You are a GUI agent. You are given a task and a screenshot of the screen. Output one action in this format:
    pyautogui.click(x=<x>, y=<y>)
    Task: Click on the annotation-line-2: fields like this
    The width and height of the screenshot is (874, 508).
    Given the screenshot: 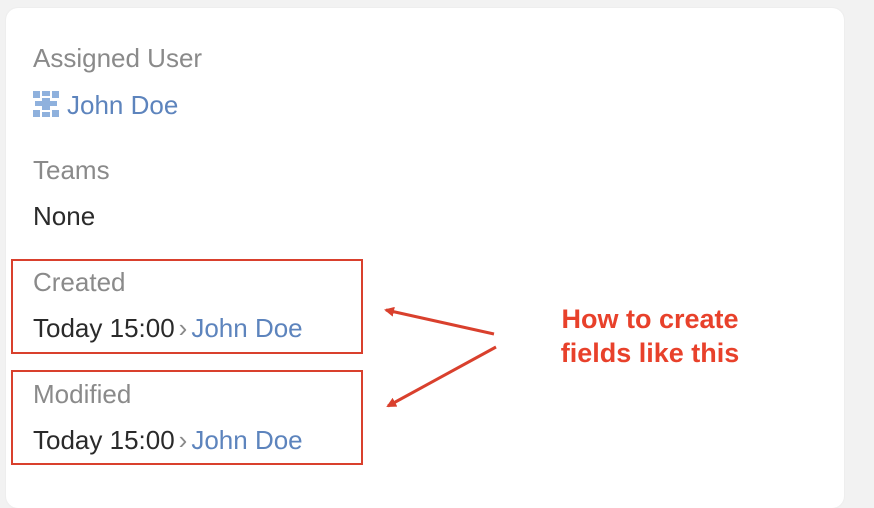 What is the action you would take?
    pyautogui.click(x=650, y=353)
    